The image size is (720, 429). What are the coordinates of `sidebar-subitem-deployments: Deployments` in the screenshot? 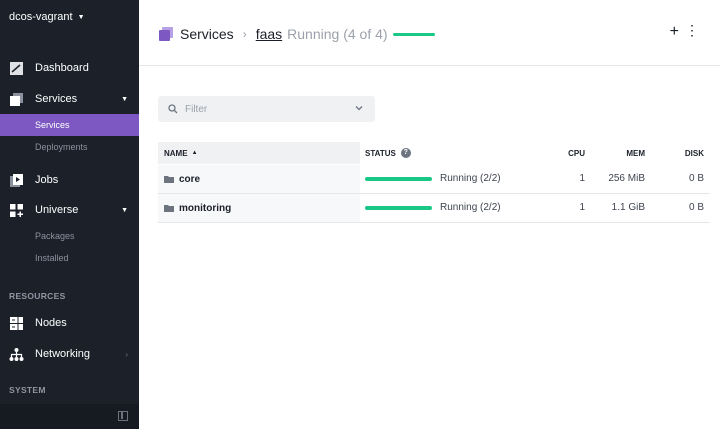 It's located at (69, 147).